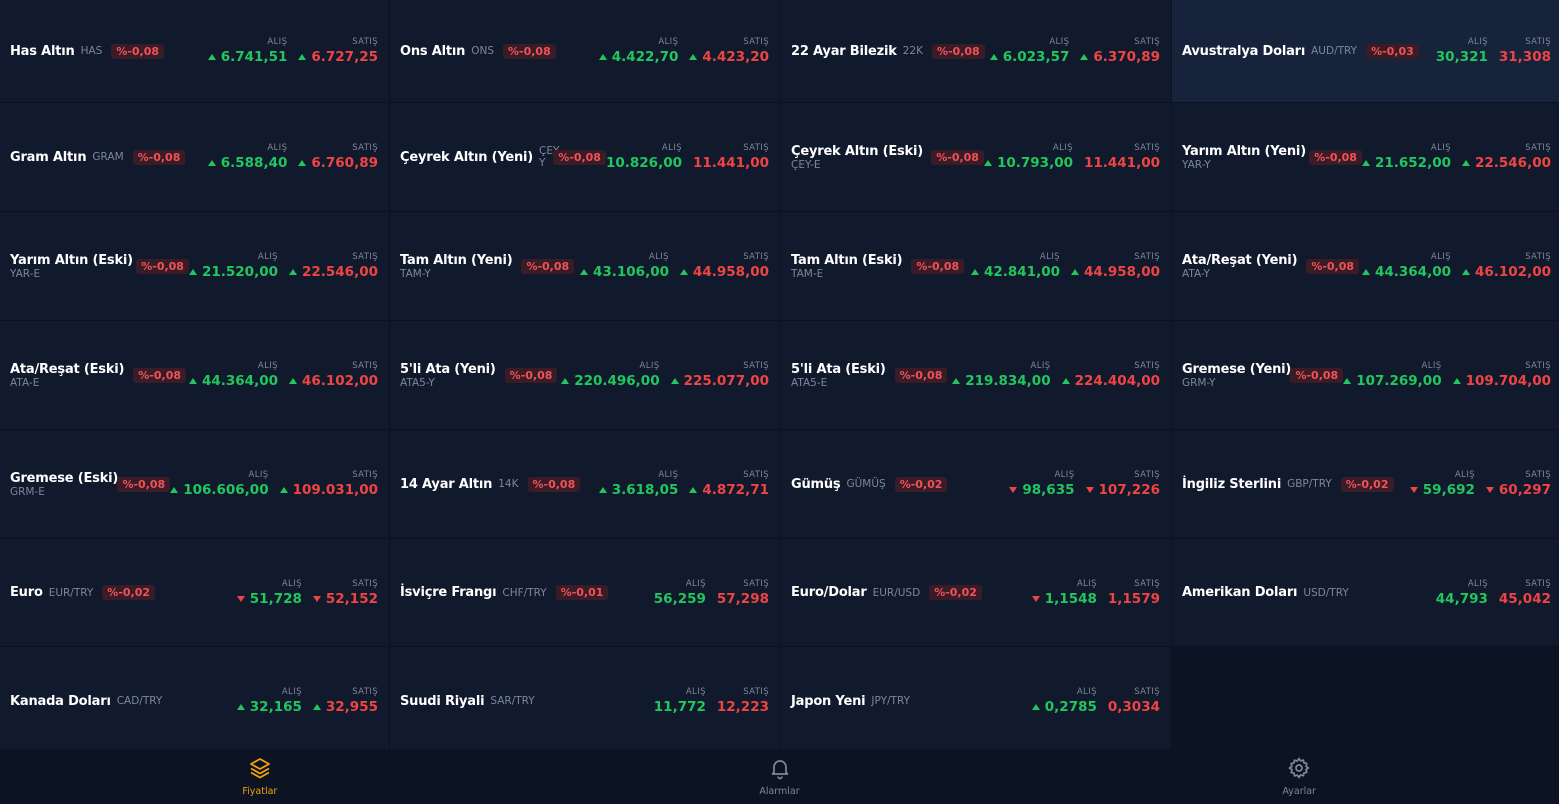  What do you see at coordinates (1518, 490) in the screenshot?
I see `sell-price: 60,297` at bounding box center [1518, 490].